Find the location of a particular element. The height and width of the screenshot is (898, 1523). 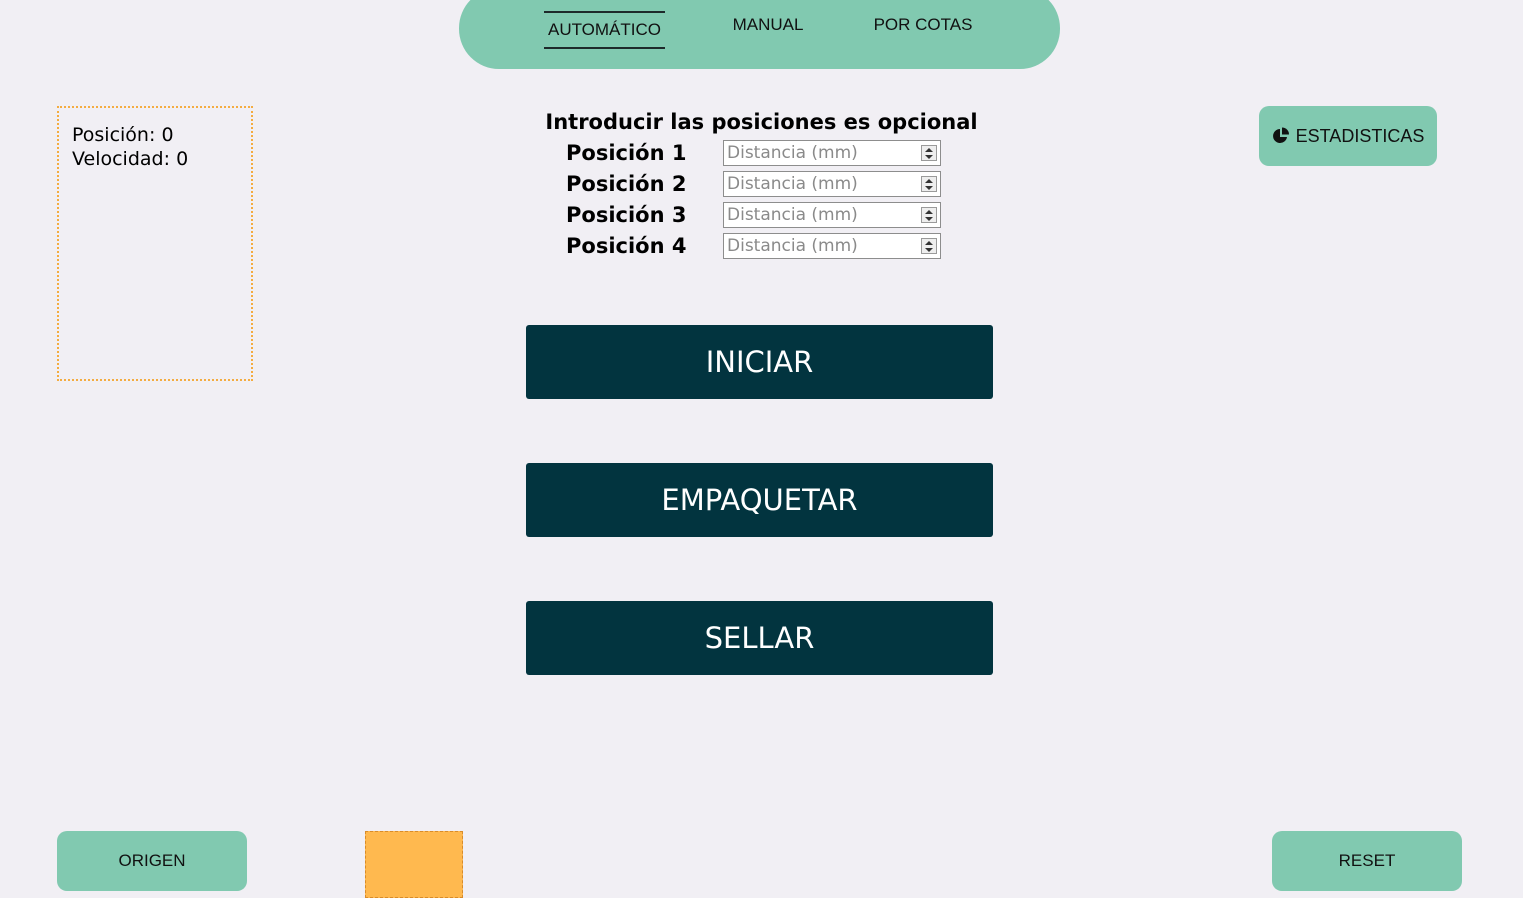

position-2-input is located at coordinates (820, 184).